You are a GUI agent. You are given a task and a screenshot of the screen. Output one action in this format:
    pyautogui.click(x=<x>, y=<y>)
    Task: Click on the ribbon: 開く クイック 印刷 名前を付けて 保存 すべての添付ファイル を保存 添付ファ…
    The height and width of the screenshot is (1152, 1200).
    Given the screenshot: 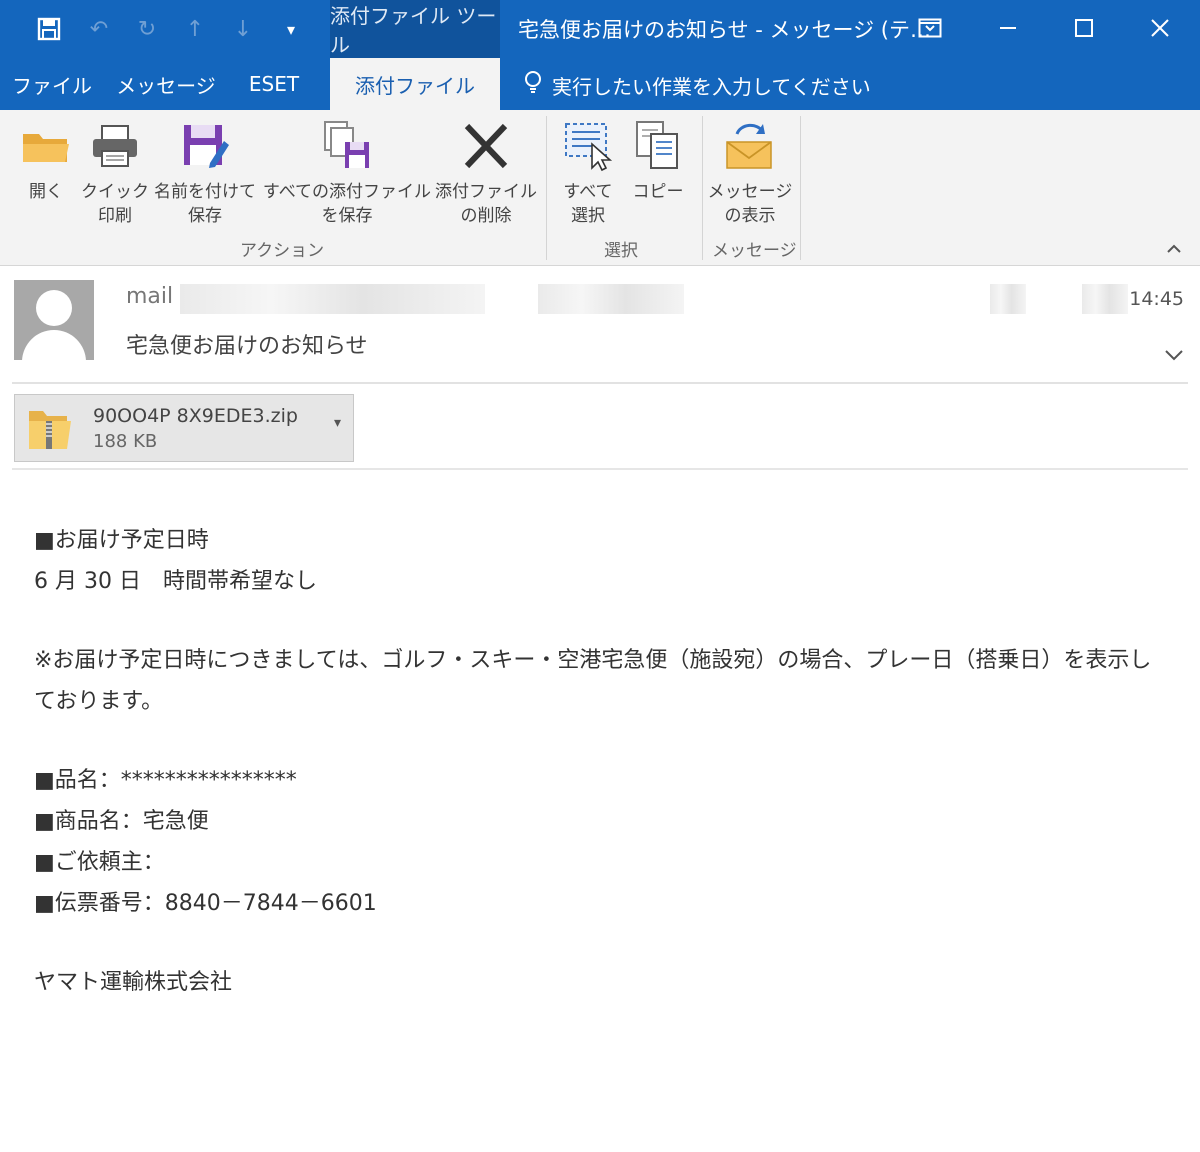 What is the action you would take?
    pyautogui.click(x=600, y=188)
    